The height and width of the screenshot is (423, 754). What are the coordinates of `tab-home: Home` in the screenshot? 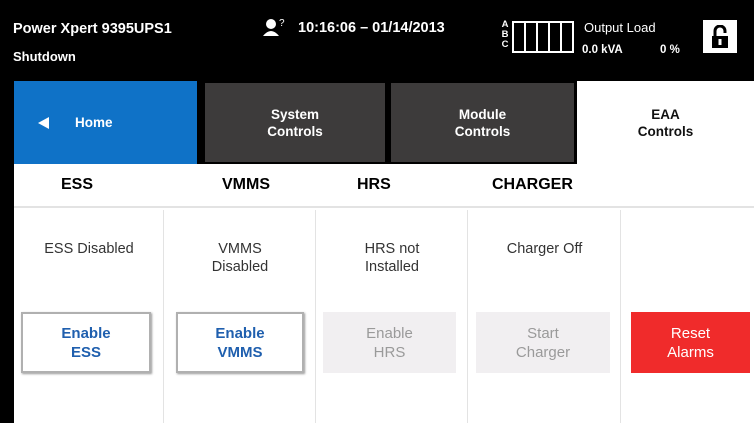 It's located at (107, 122).